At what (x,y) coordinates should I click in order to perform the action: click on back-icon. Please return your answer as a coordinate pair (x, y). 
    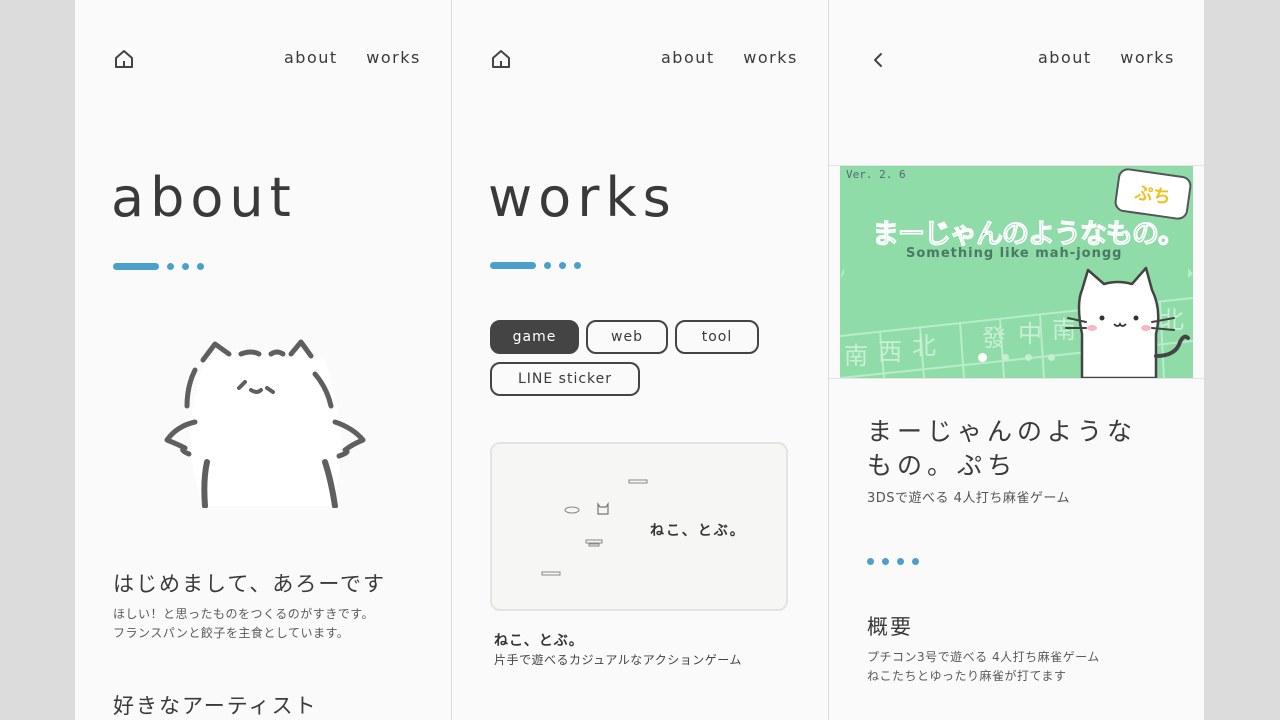
    Looking at the image, I should click on (879, 60).